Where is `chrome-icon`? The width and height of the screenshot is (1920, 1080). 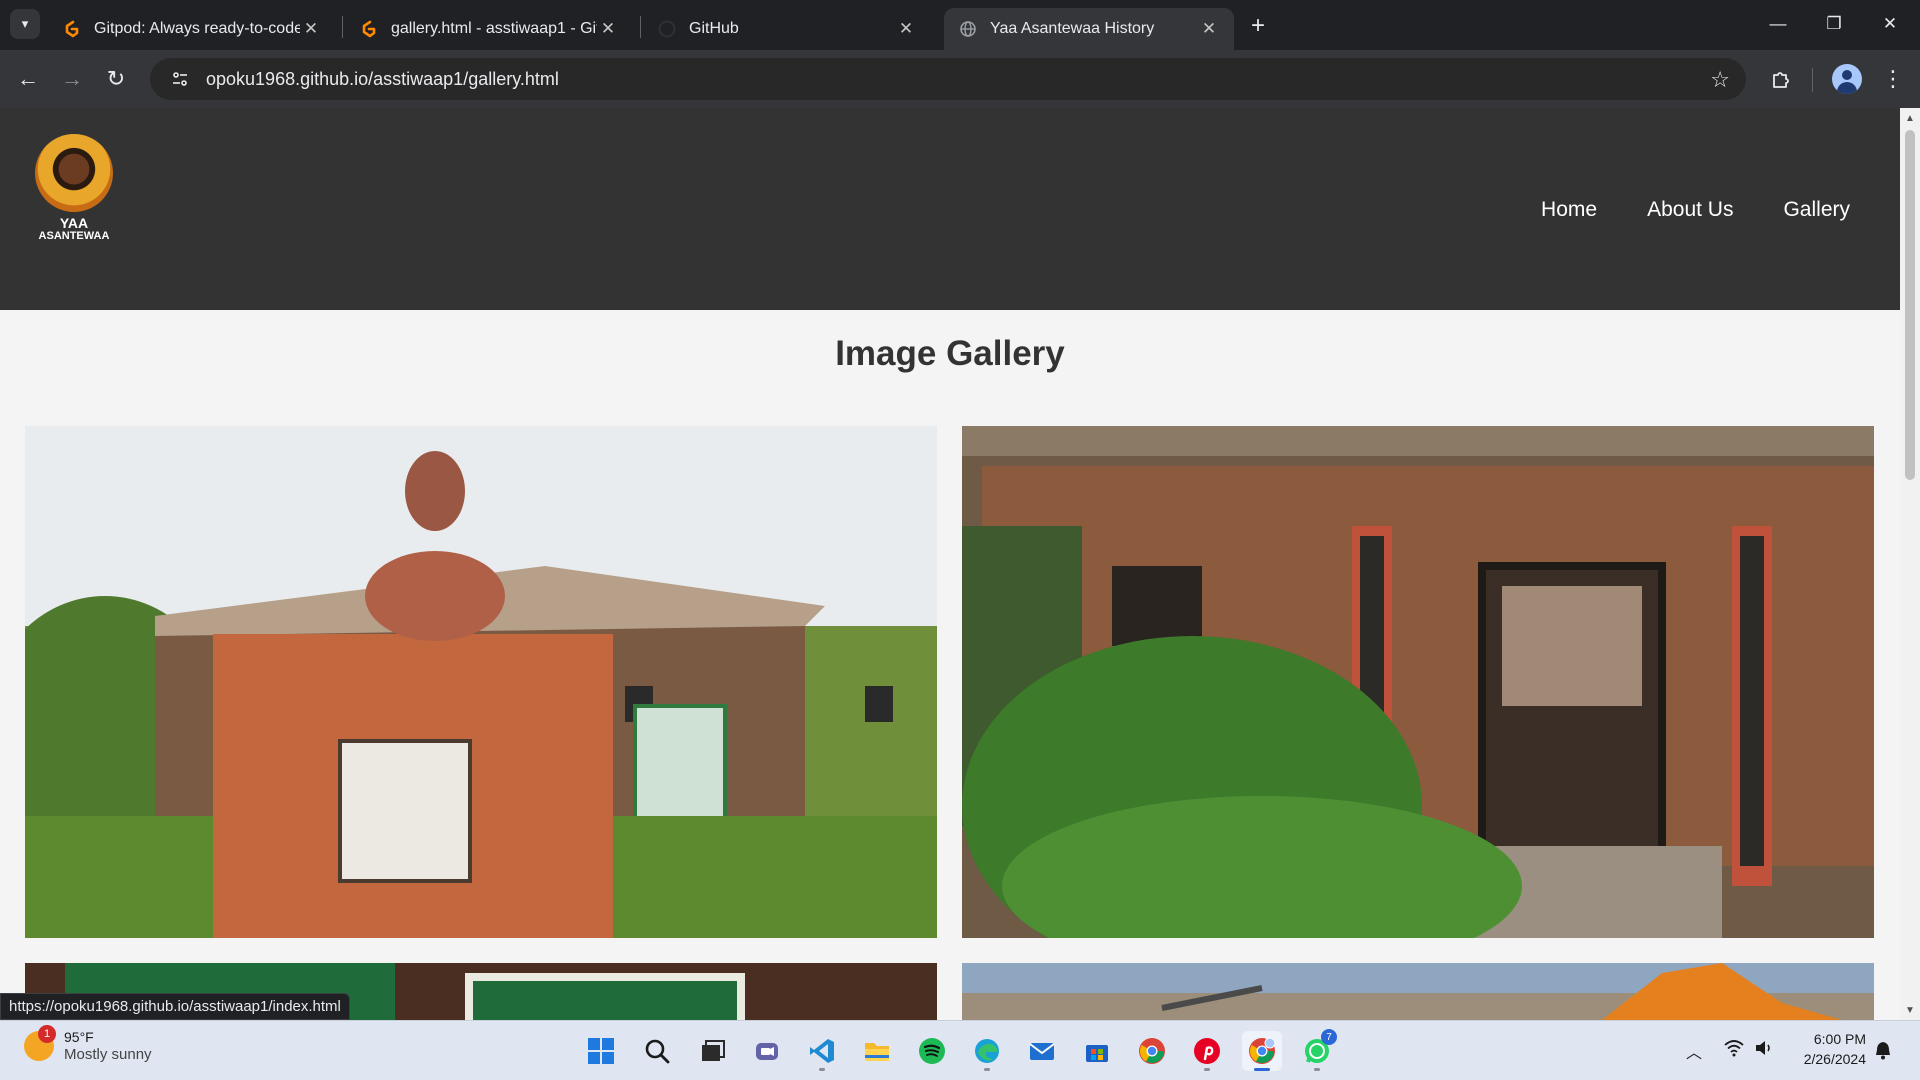
chrome-icon is located at coordinates (1152, 1051).